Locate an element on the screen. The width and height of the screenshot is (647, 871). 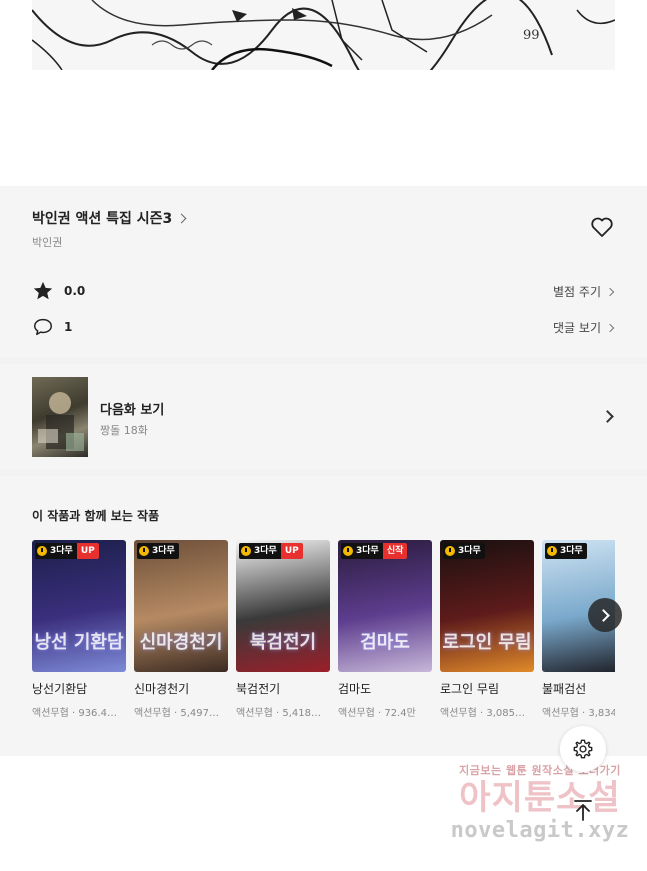
gear-icon is located at coordinates (583, 749).